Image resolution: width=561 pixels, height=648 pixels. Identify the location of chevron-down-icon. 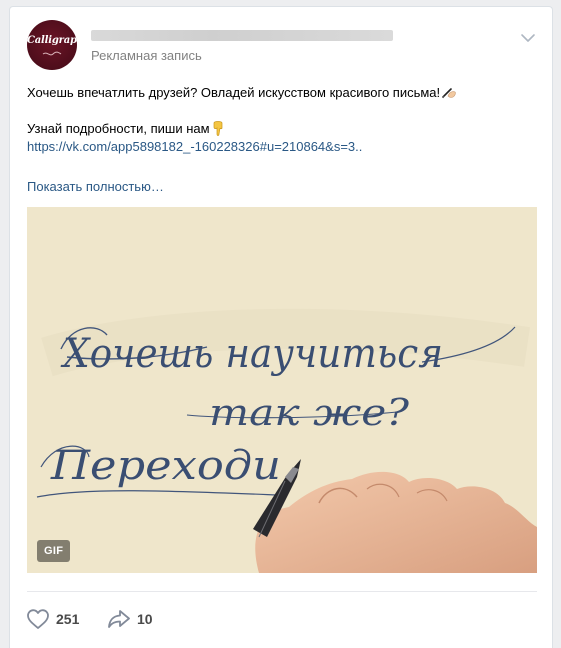
(528, 38).